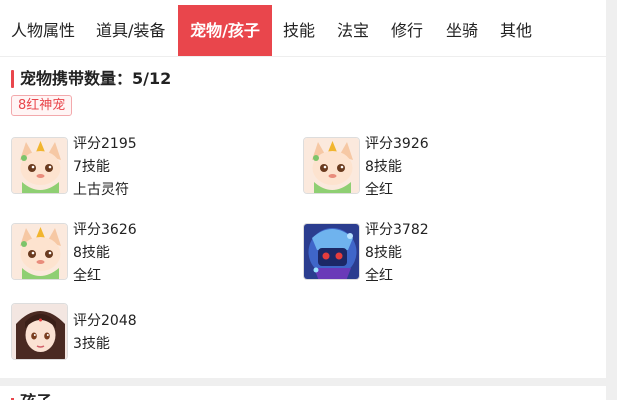 The image size is (617, 400). Describe the element at coordinates (353, 30) in the screenshot. I see `tab-magic-treasure: 法宝` at that location.